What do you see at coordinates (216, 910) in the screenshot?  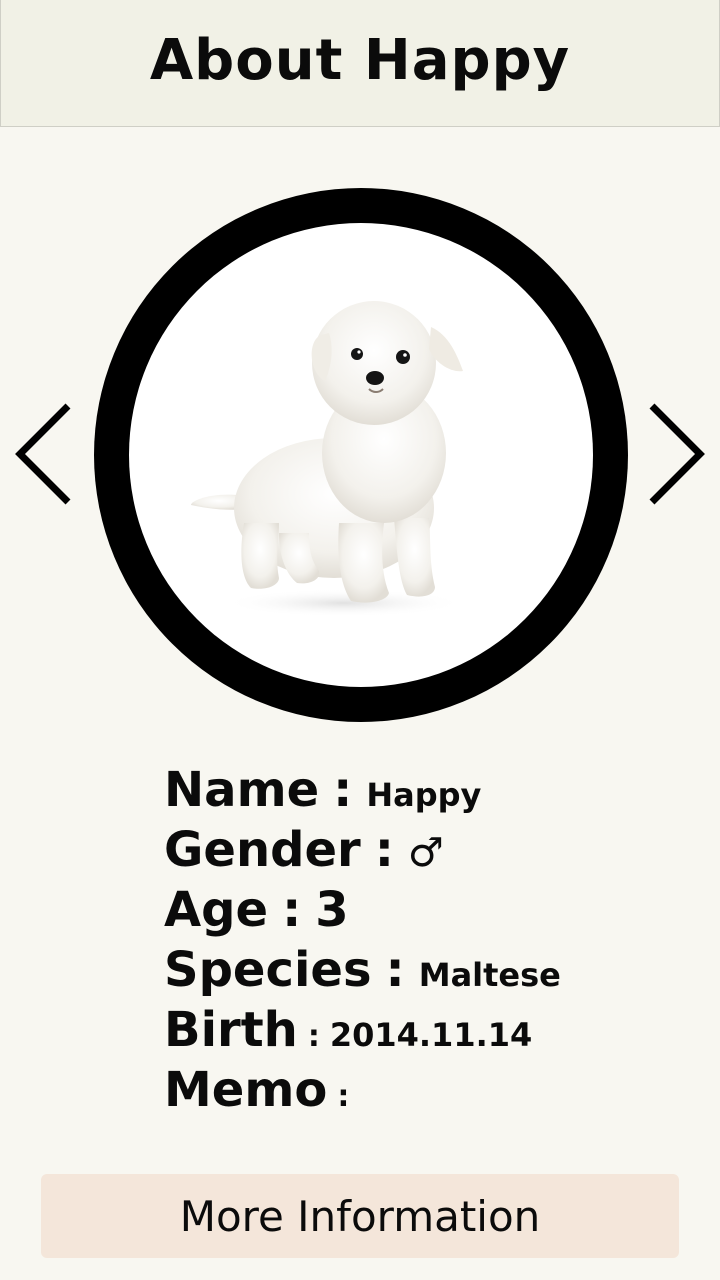 I see `age-label: Age` at bounding box center [216, 910].